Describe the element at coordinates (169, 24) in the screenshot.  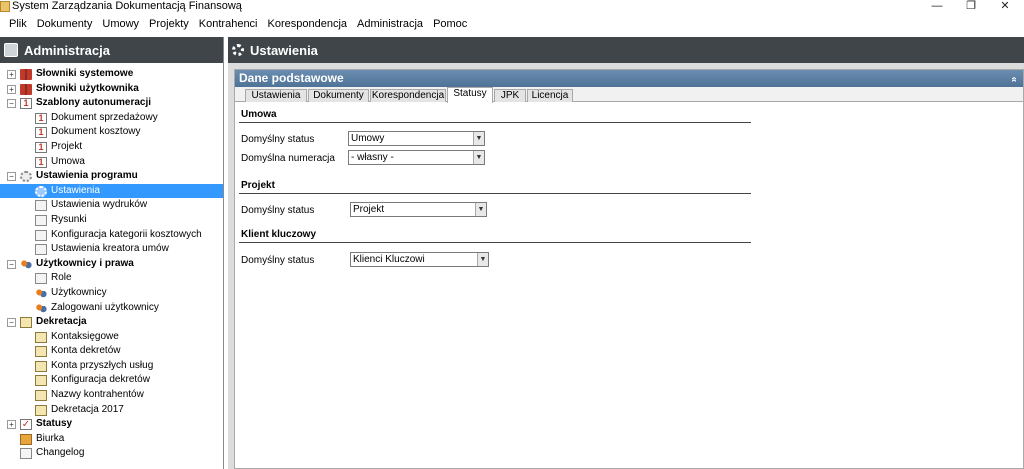
I see `menu-projekty: Projekty` at that location.